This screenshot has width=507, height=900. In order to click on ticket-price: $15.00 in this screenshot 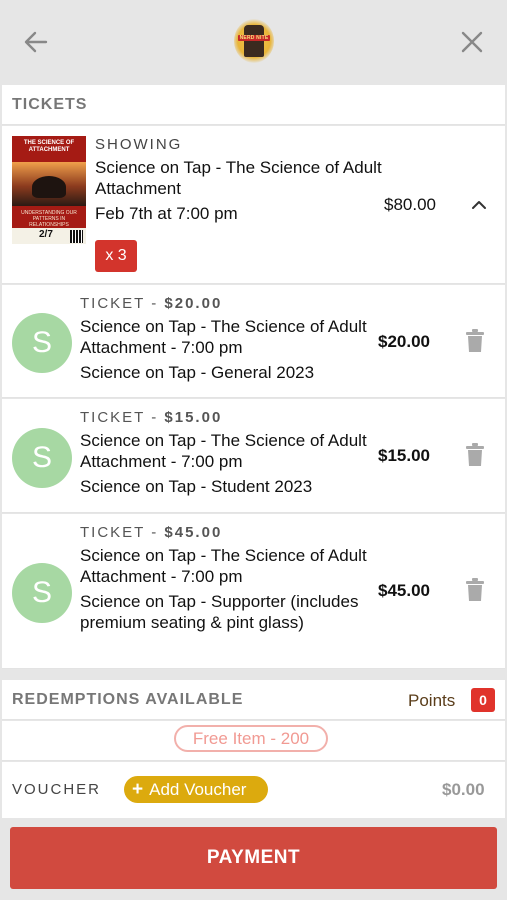, I will do `click(404, 455)`.